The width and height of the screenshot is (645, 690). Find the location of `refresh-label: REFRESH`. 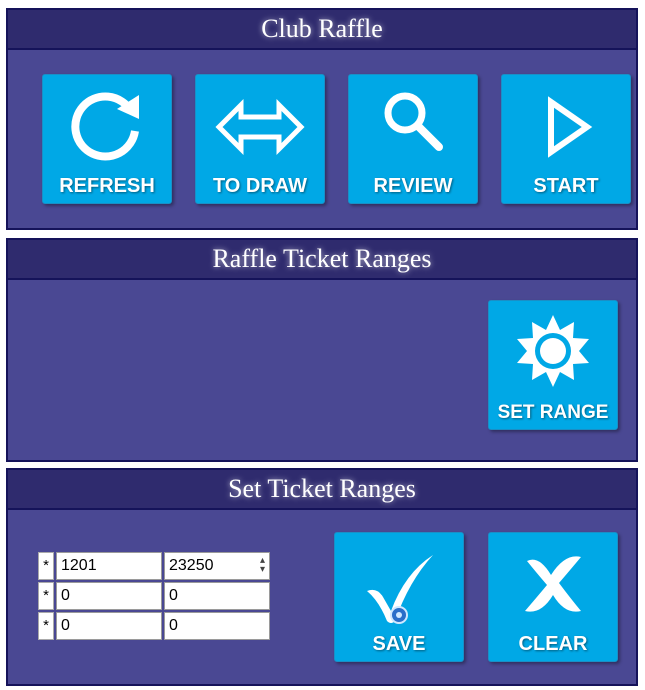

refresh-label: REFRESH is located at coordinates (107, 186).